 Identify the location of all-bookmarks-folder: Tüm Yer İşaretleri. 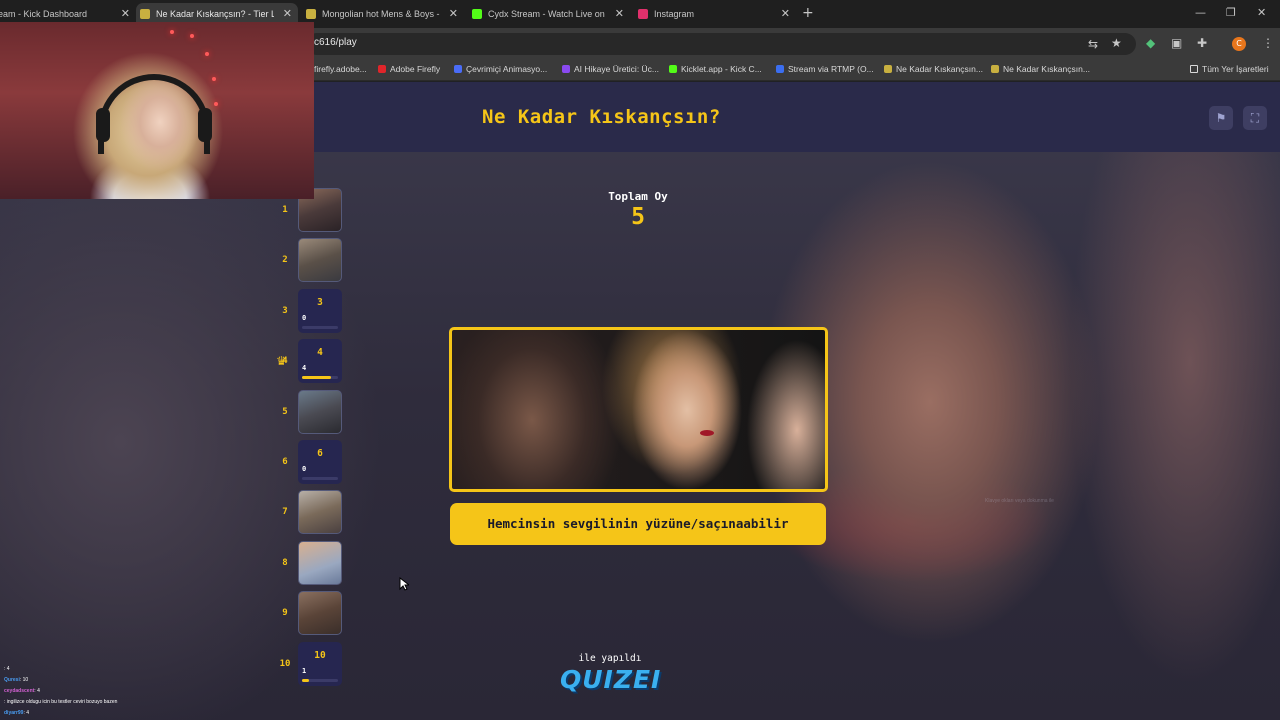
(1229, 69).